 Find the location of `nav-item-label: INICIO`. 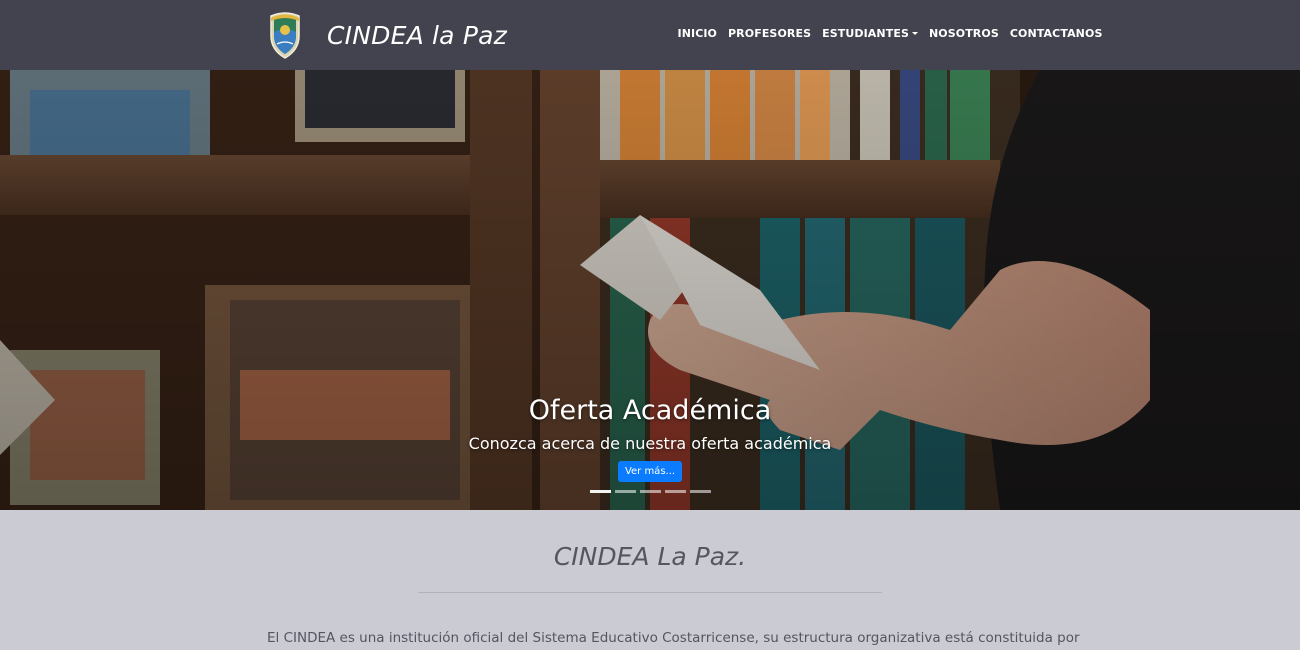

nav-item-label: INICIO is located at coordinates (697, 33).